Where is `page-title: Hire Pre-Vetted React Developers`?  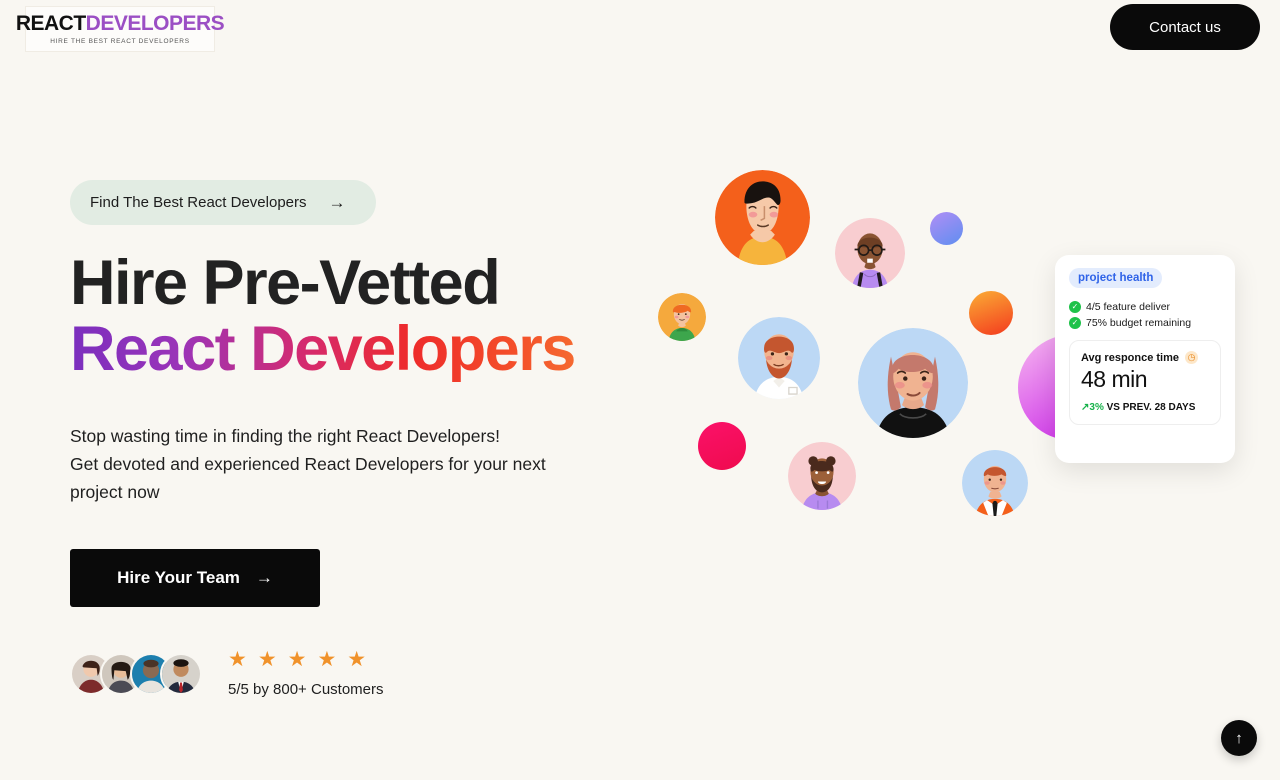 page-title: Hire Pre-Vetted React Developers is located at coordinates (380, 315).